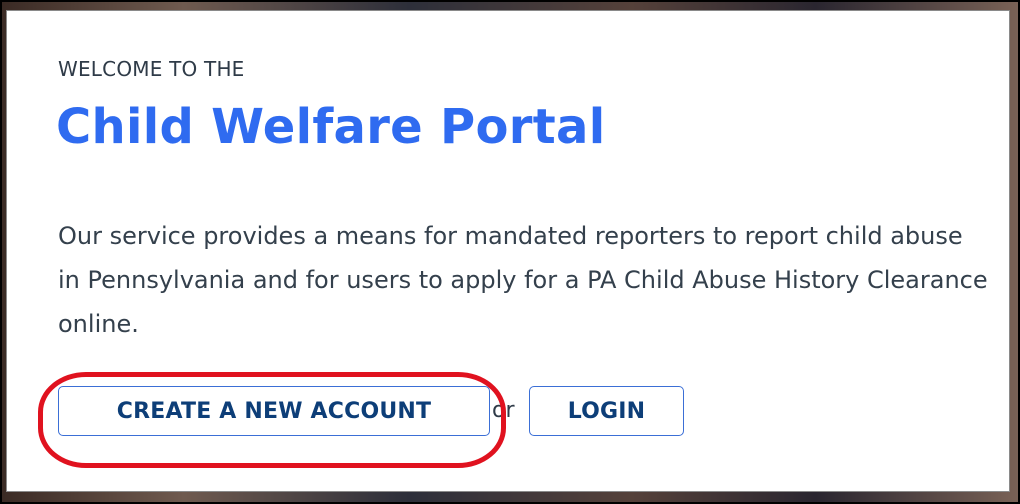  What do you see at coordinates (503, 410) in the screenshot?
I see `or-separator: or` at bounding box center [503, 410].